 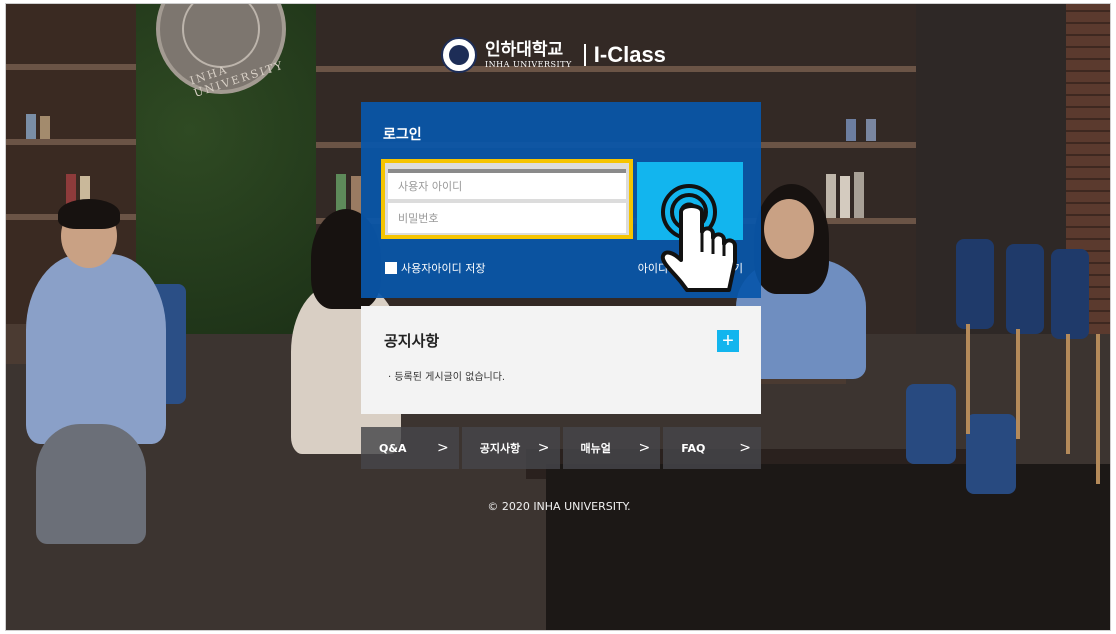 What do you see at coordinates (391, 268) in the screenshot?
I see `checkbox-box` at bounding box center [391, 268].